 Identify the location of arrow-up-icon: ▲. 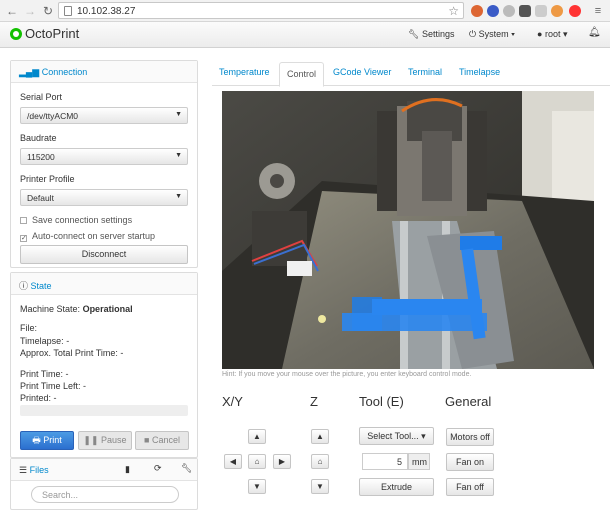
(257, 436).